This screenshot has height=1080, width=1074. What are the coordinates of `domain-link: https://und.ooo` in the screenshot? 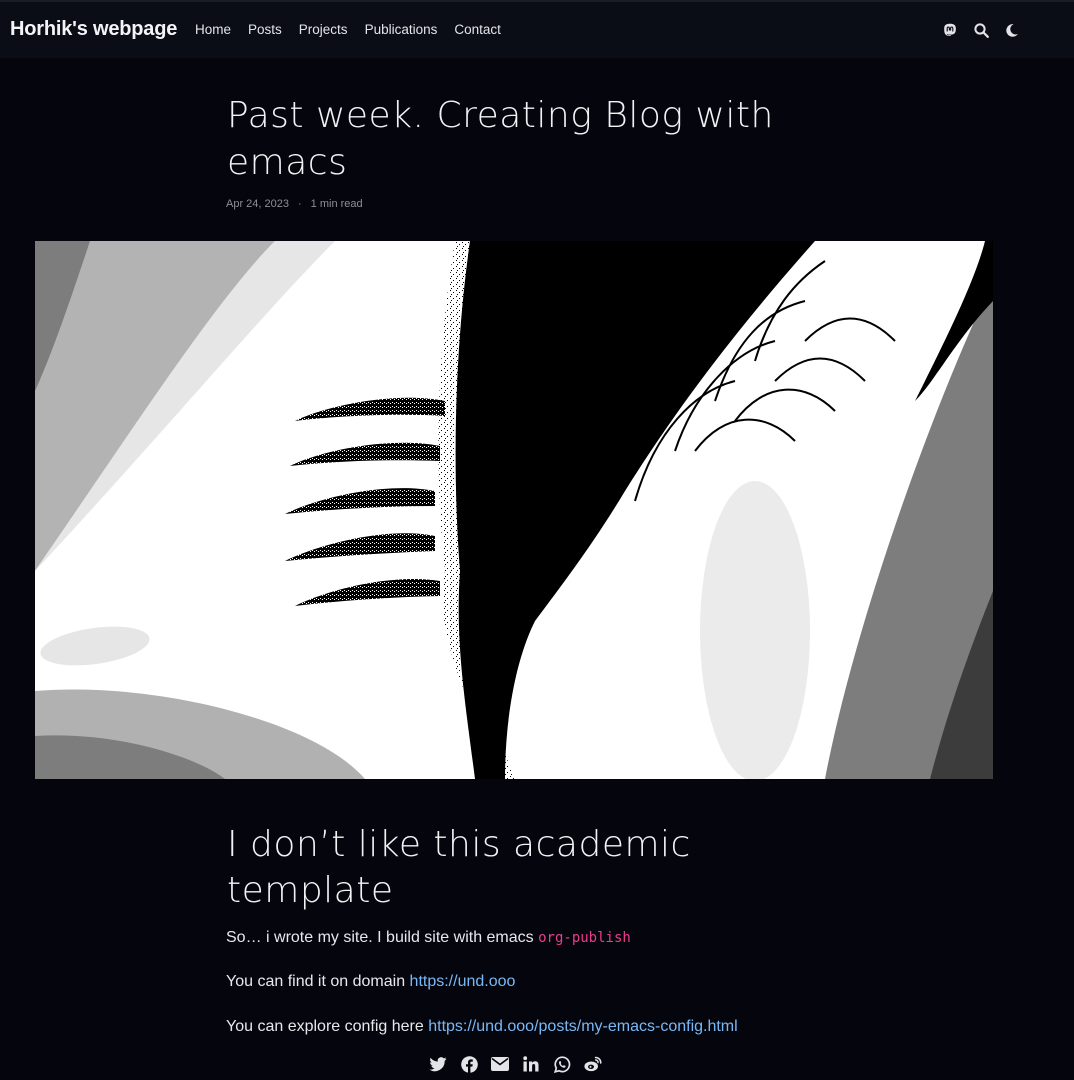 It's located at (463, 981).